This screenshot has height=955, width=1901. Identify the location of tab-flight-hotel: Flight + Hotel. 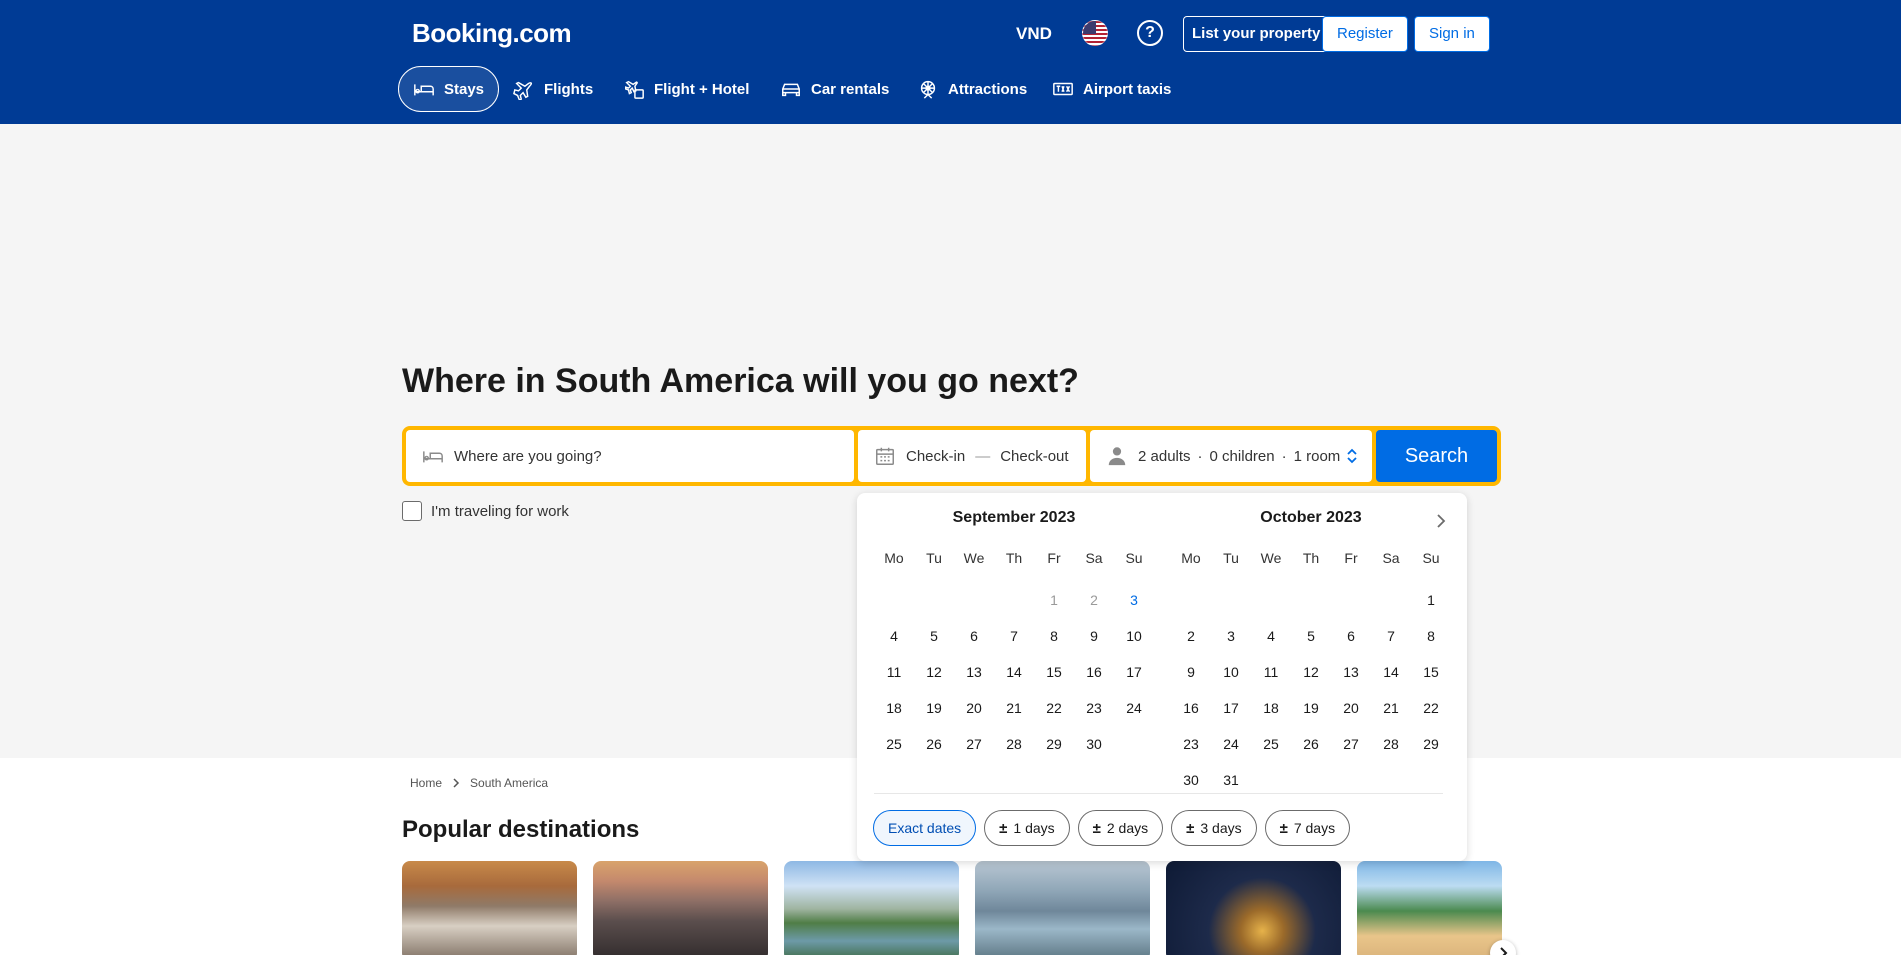
(686, 89).